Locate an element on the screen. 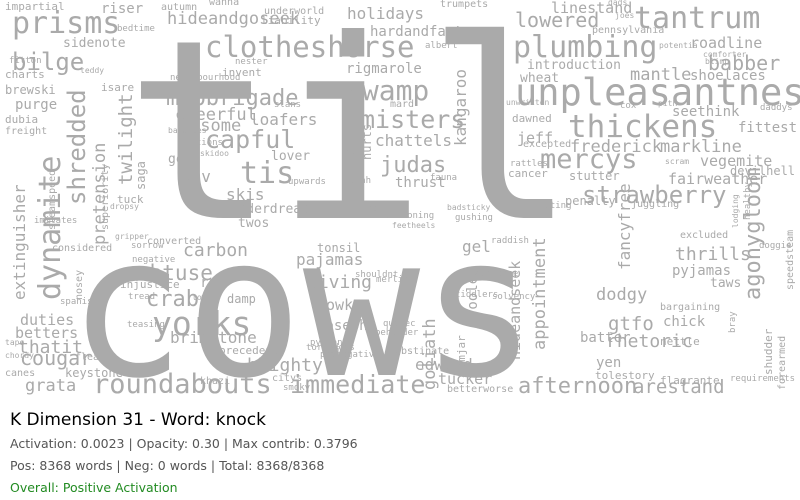 The image size is (800, 500). word-feetheels: feetheels is located at coordinates (414, 225).